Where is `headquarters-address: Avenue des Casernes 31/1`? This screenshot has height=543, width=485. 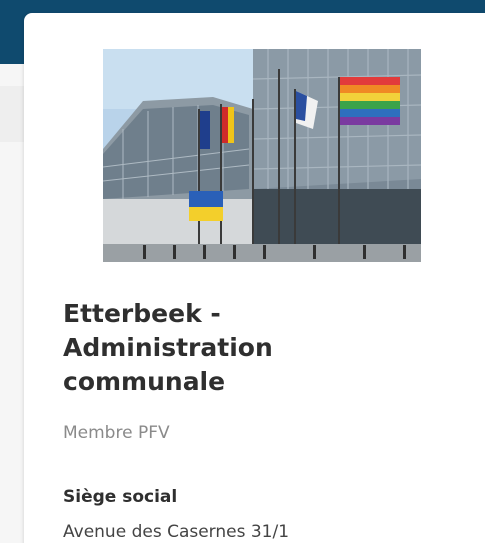
headquarters-address: Avenue des Casernes 31/1 is located at coordinates (176, 532).